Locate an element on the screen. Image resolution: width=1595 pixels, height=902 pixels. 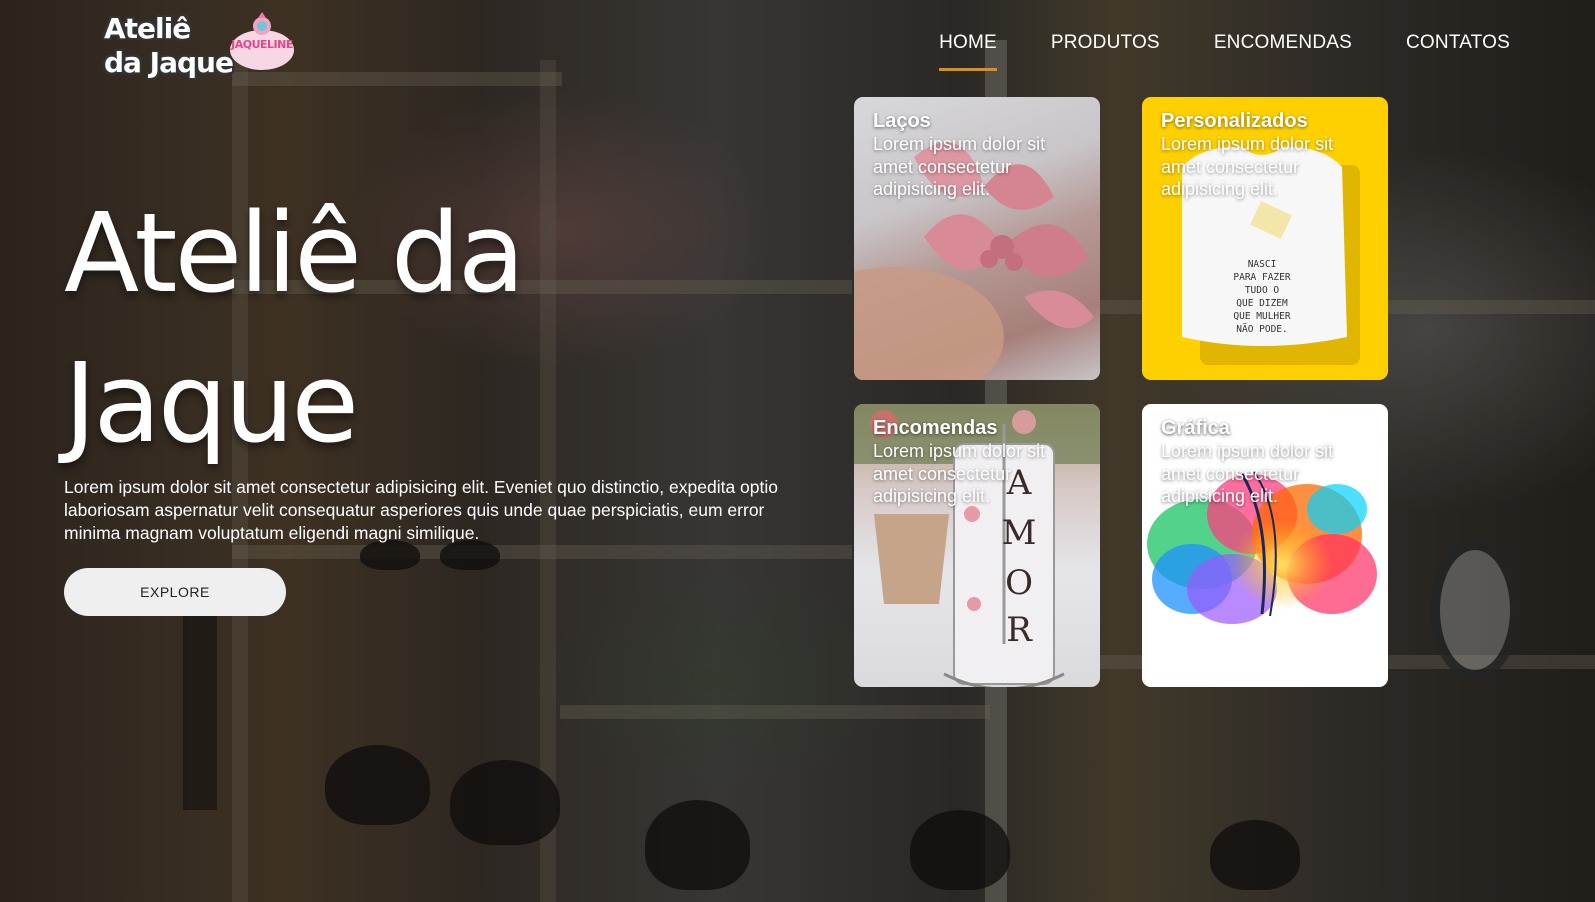
site-logo: Ateliê da Jaque JAQUELINE is located at coordinates (204, 48).